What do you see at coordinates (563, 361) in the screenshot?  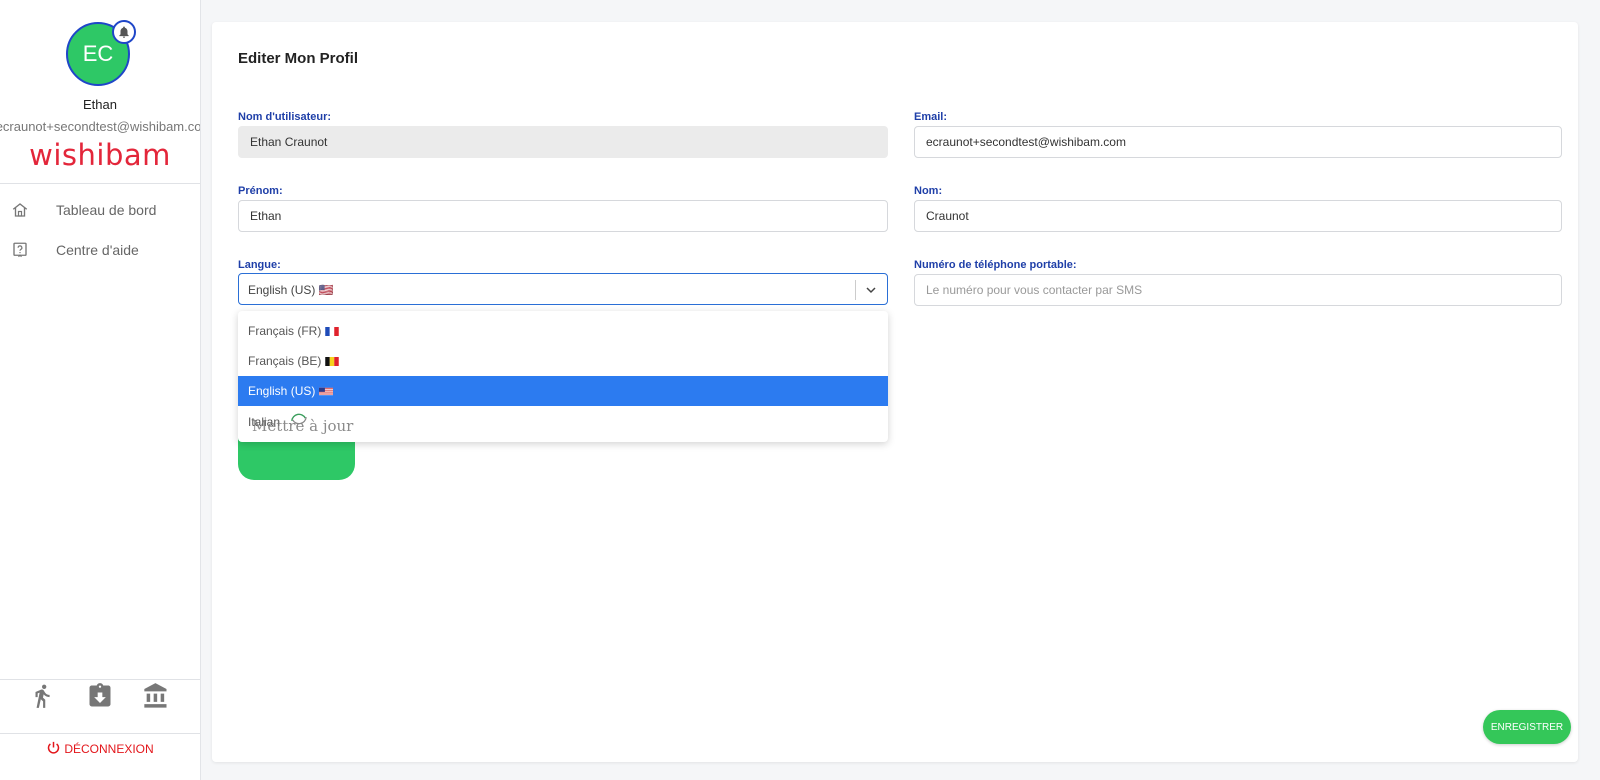 I see `language-option-be: Français (BE)` at bounding box center [563, 361].